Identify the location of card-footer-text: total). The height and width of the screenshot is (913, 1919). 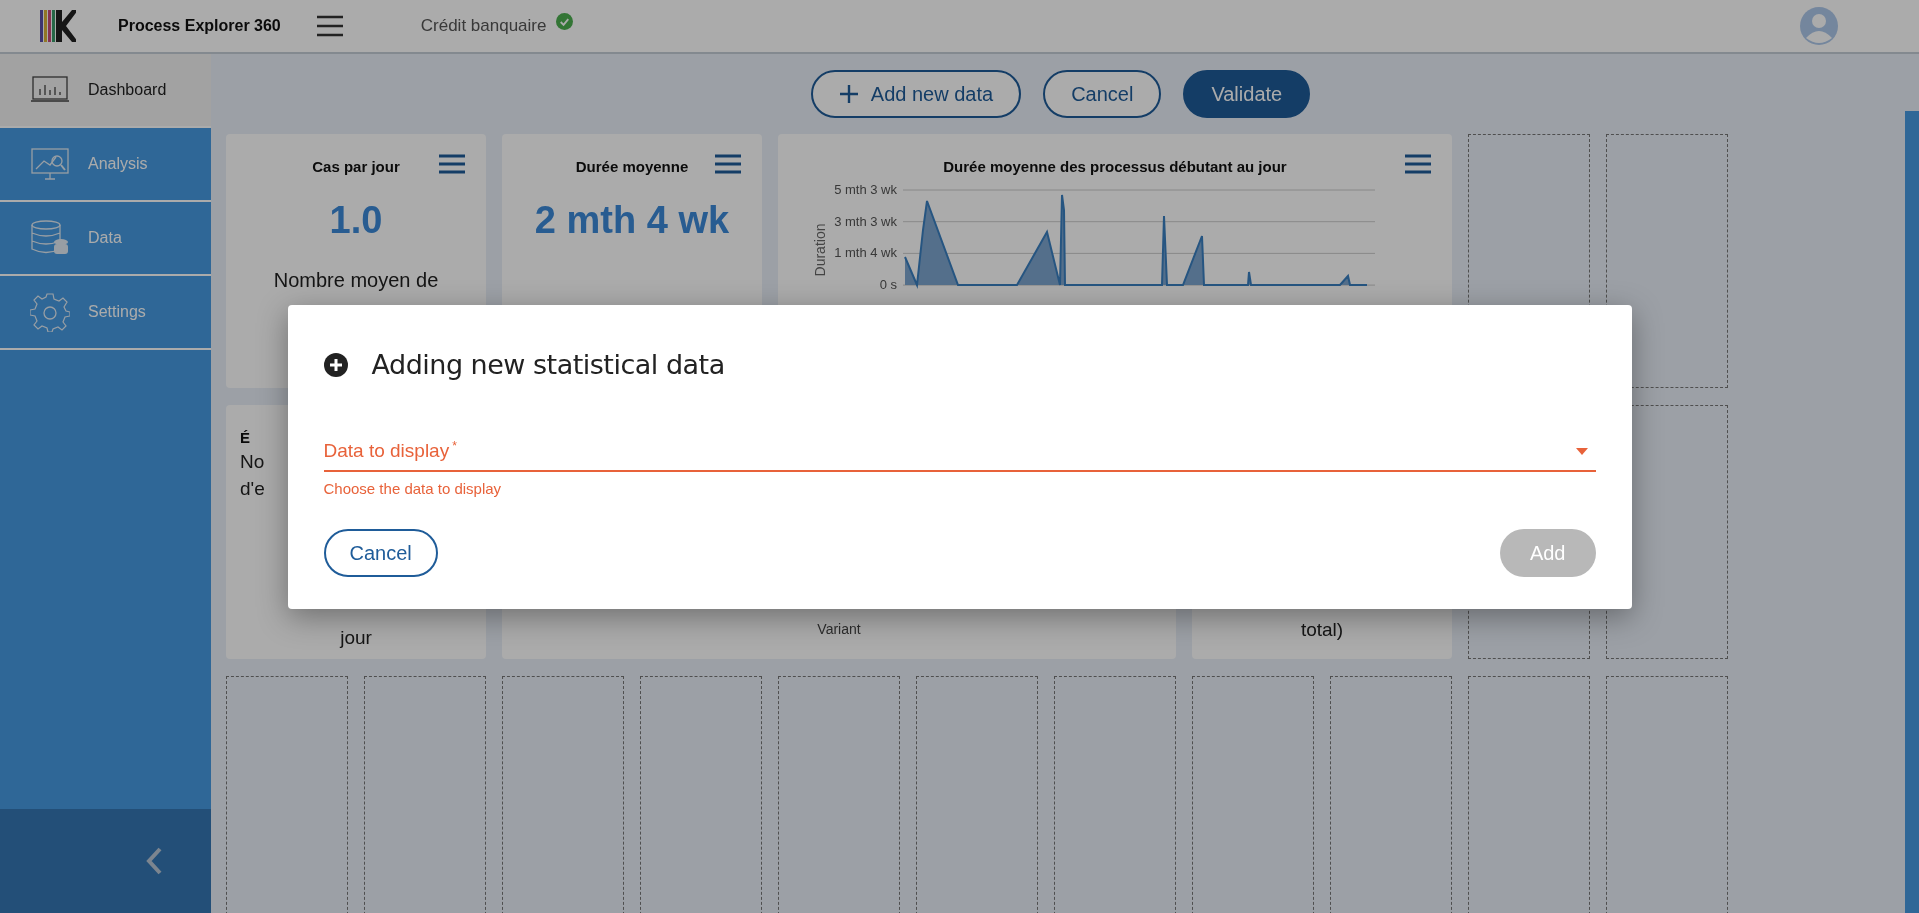
(1322, 630).